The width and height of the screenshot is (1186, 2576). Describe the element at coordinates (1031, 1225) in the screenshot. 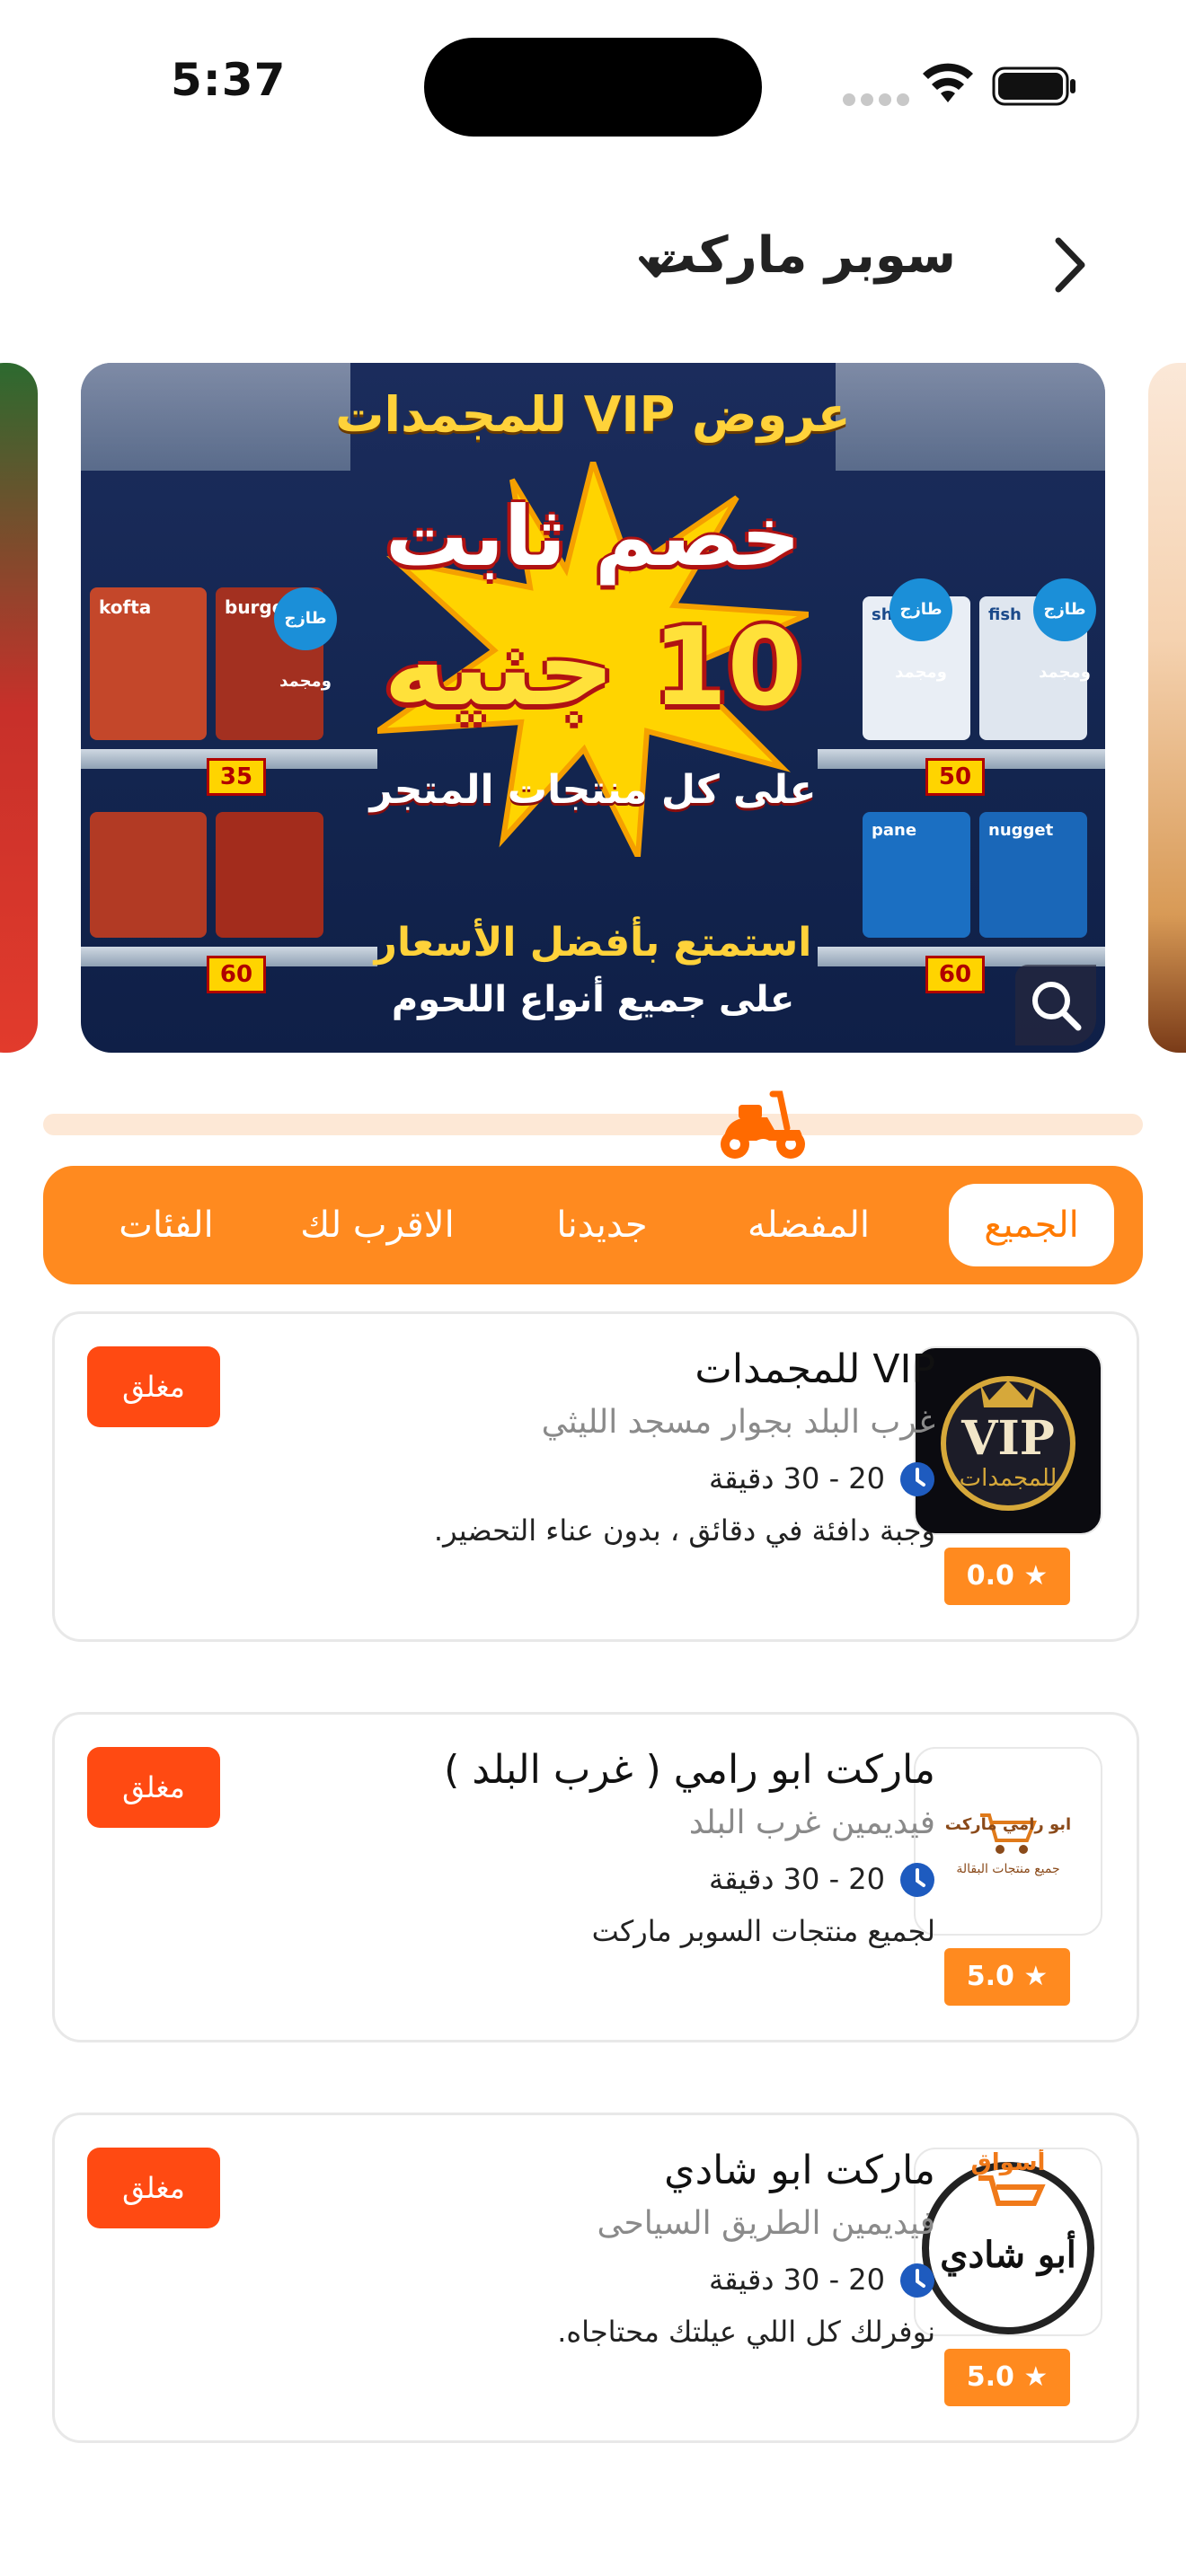

I see `tab-all: الجميع` at that location.